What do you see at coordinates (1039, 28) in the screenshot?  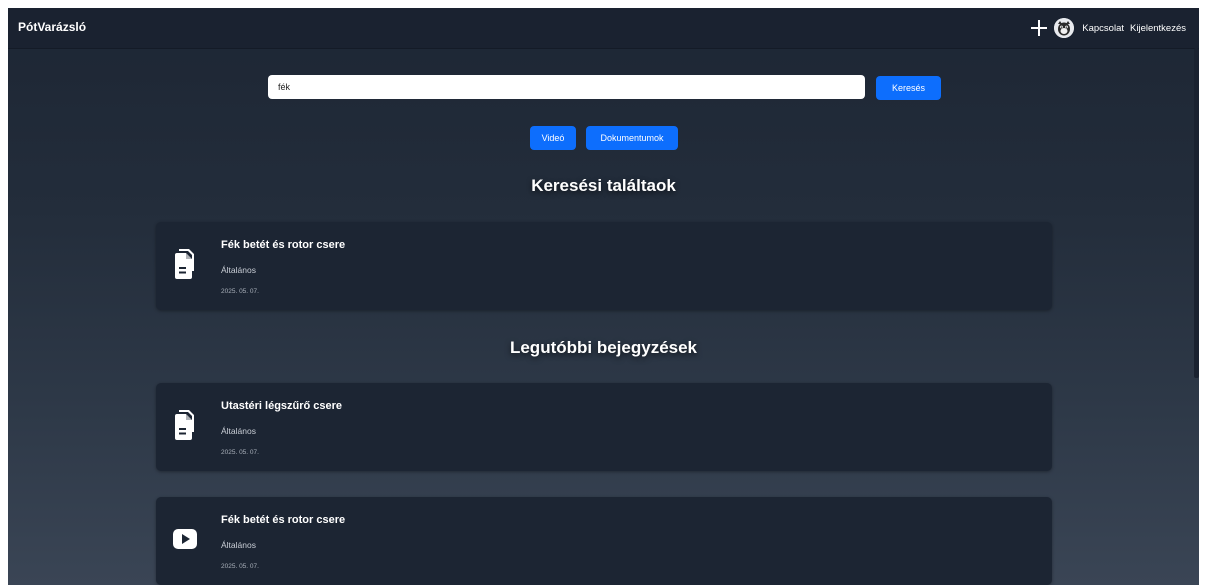 I see `add-post-icon` at bounding box center [1039, 28].